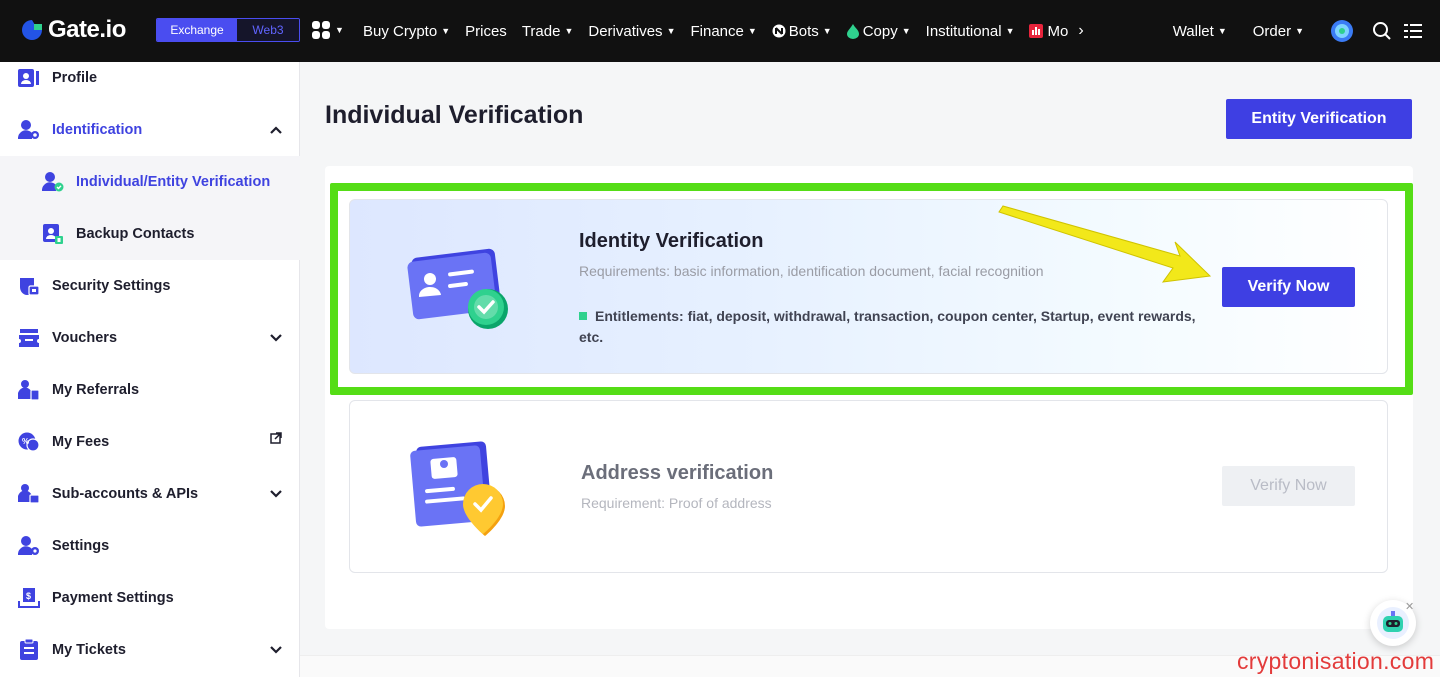  I want to click on nav-label: Finance, so click(717, 31).